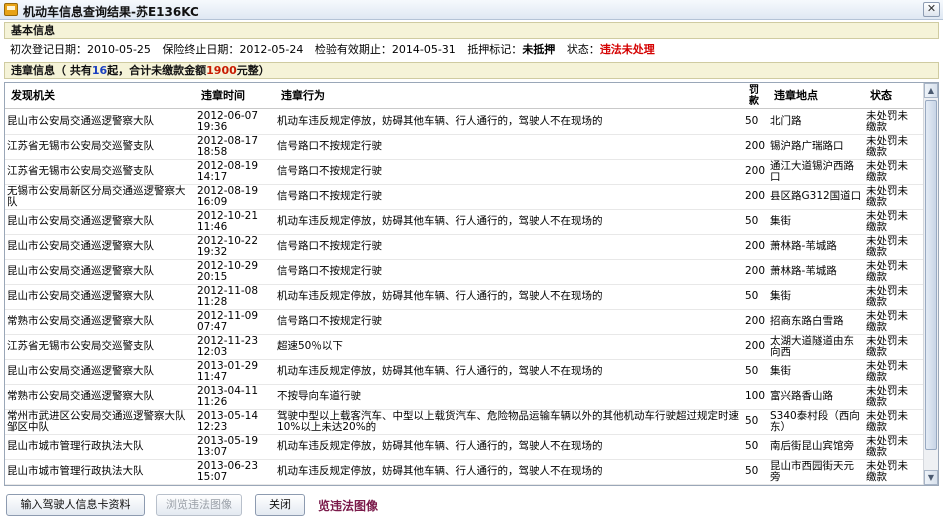 The width and height of the screenshot is (943, 525). What do you see at coordinates (319, 396) in the screenshot?
I see `cell-act: 不按导向车道行驶` at bounding box center [319, 396].